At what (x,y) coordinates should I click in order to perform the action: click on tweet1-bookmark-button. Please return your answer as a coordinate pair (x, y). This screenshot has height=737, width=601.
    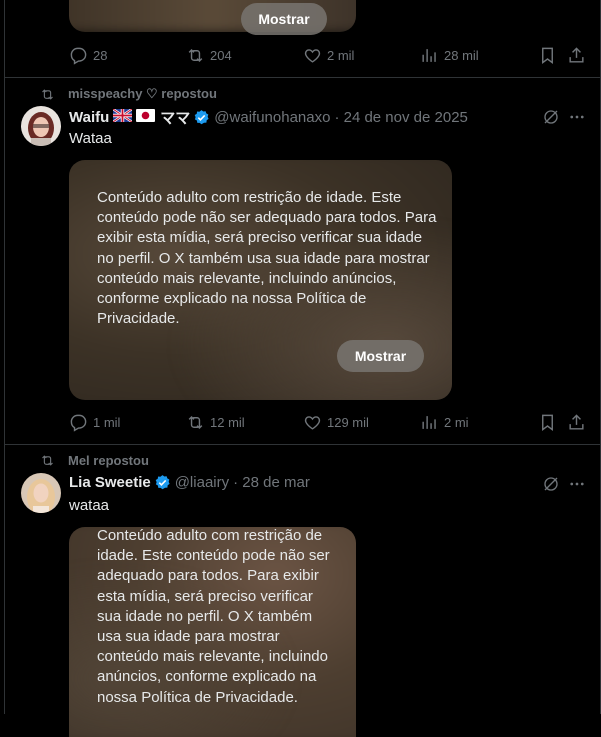
    Looking at the image, I should click on (547, 422).